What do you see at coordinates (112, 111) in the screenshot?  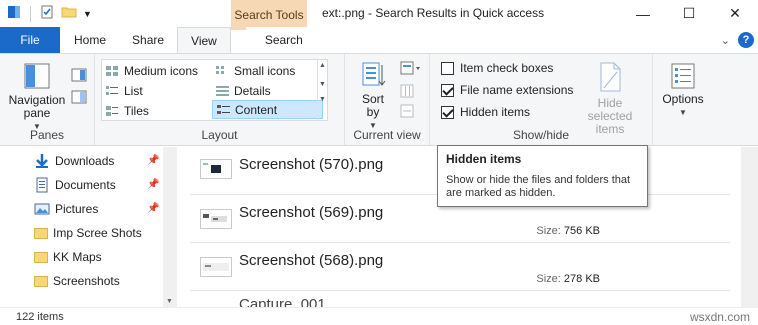 I see `tiles-icon` at bounding box center [112, 111].